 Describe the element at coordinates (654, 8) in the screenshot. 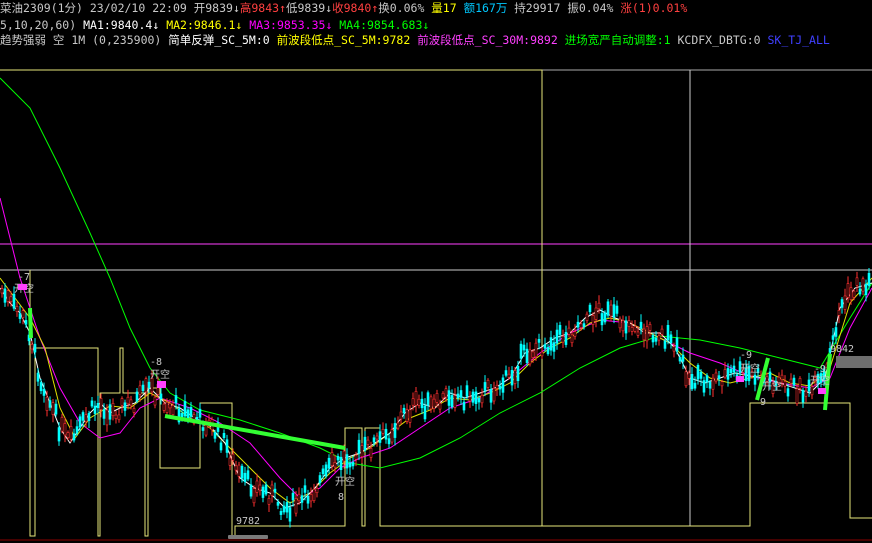

I see `row1-segment: 涨(1)0.01%` at that location.